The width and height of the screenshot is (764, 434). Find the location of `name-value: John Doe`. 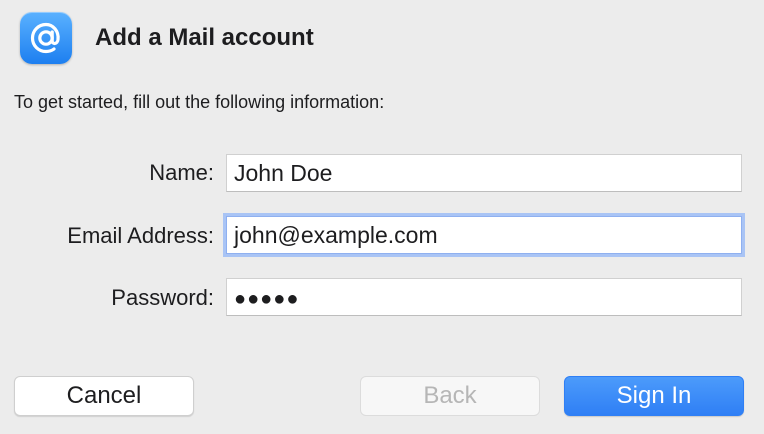

name-value: John Doe is located at coordinates (283, 173).